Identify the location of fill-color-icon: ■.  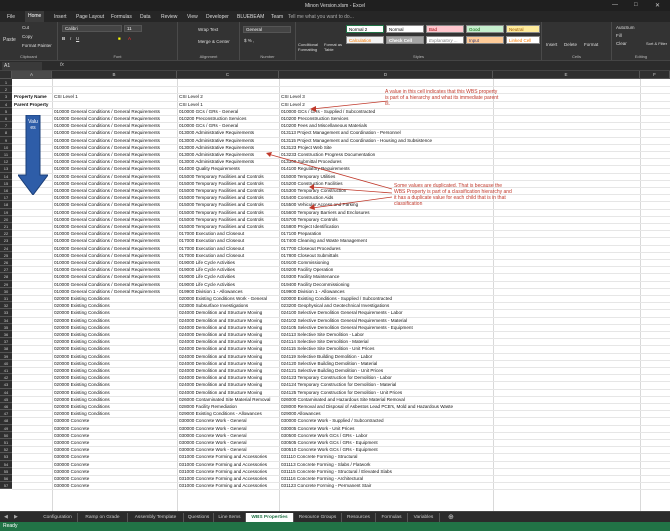
(119, 38).